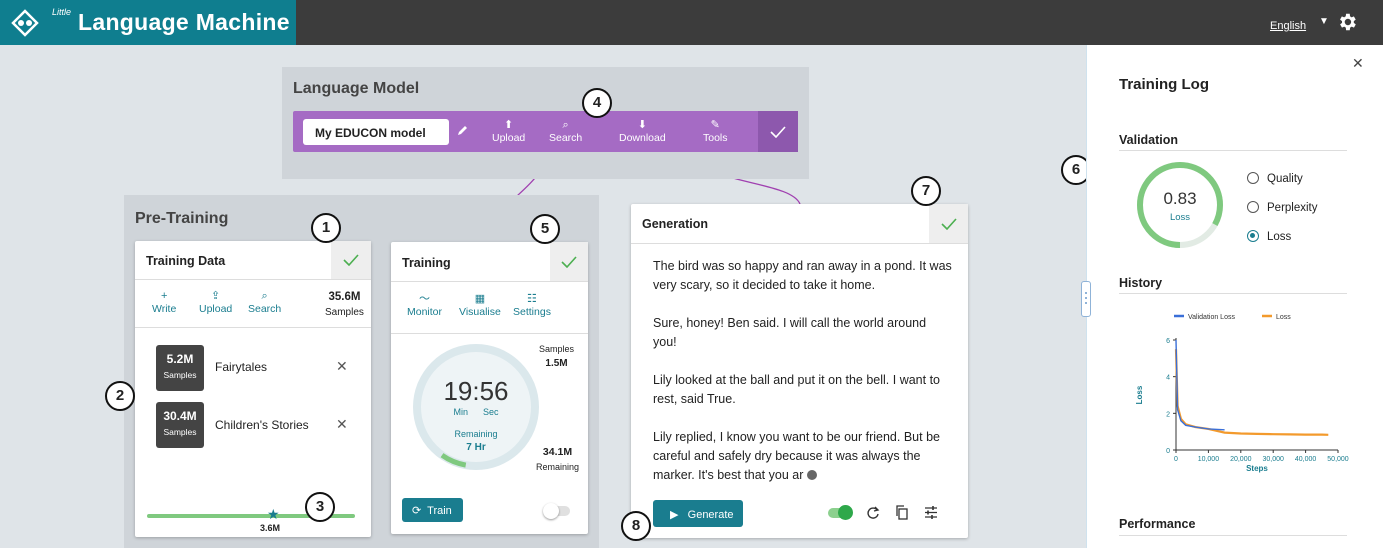 The height and width of the screenshot is (548, 1383). Describe the element at coordinates (1273, 459) in the screenshot. I see `x-tick-label: 30,000` at that location.